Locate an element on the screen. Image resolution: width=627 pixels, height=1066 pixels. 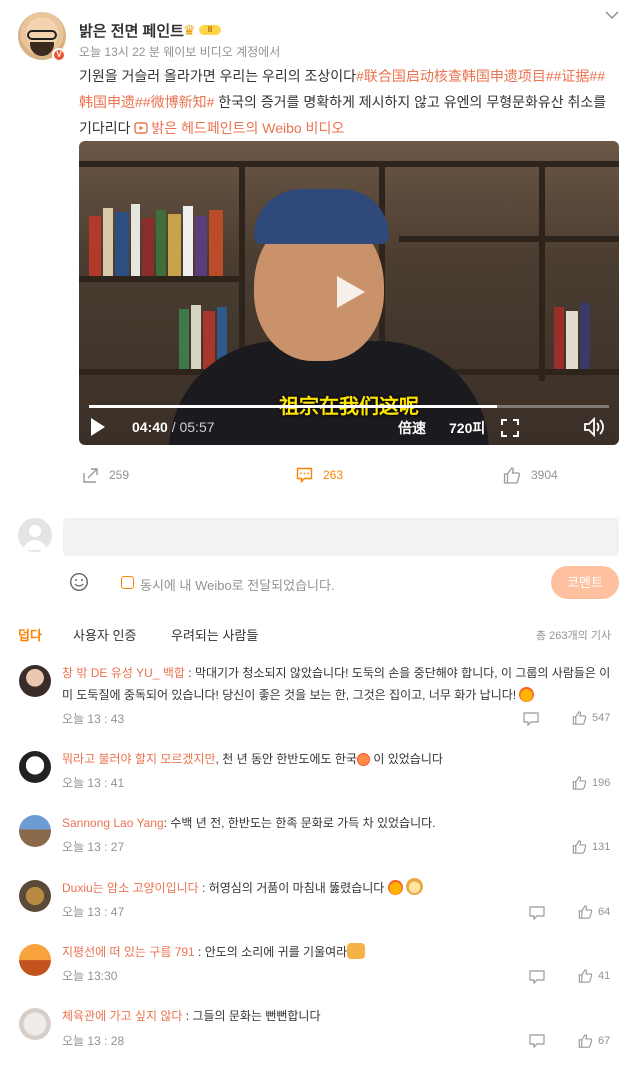
comment-body: : 안도의 소리에 귀를 기울여라 is located at coordinates (271, 952).